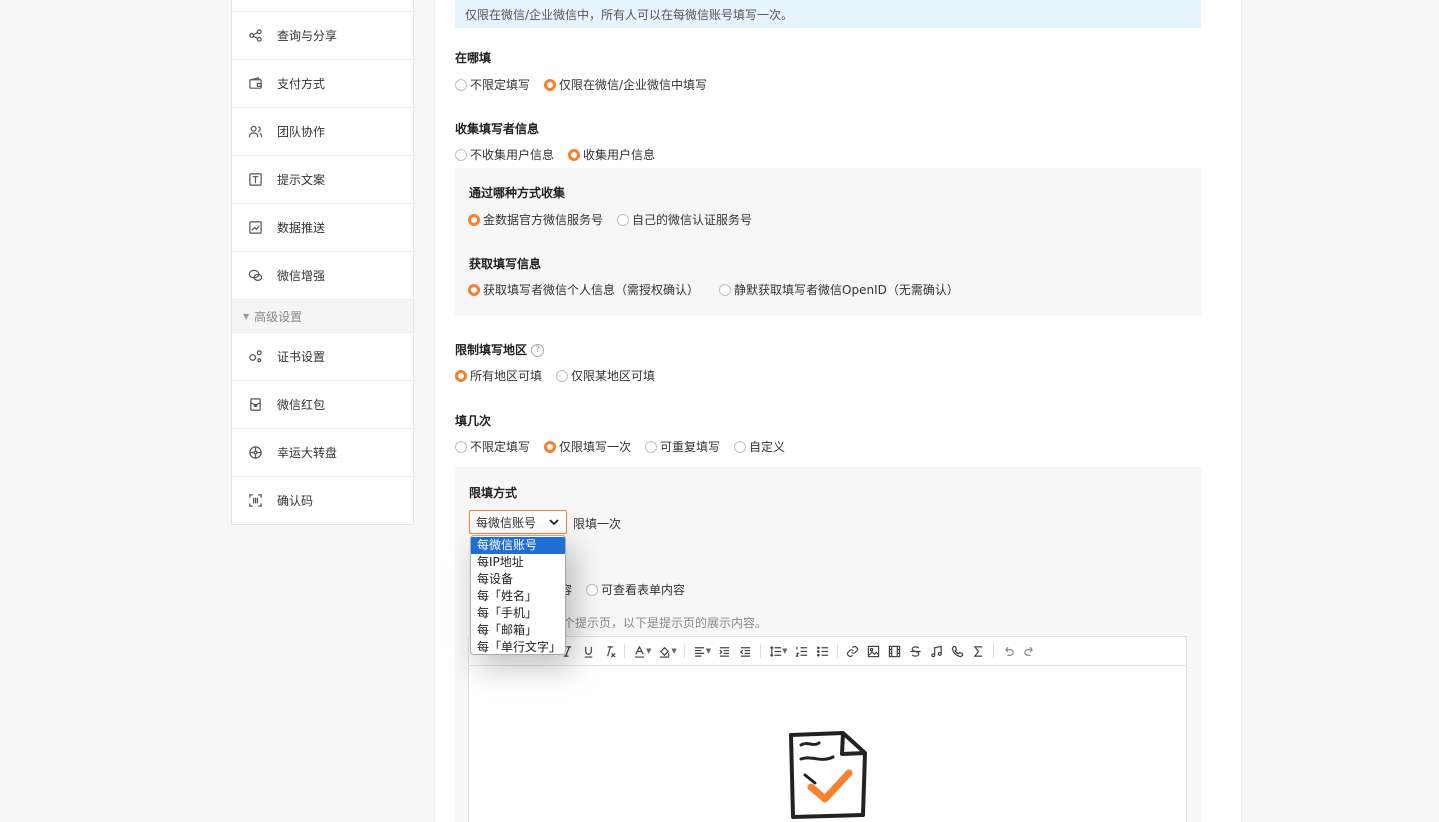 The height and width of the screenshot is (822, 1439). I want to click on sidebar-item-payment: 支付方式, so click(322, 83).